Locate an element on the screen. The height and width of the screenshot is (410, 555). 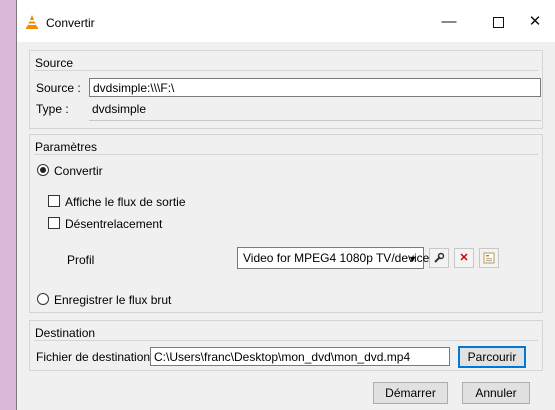
maximize-button is located at coordinates (498, 22).